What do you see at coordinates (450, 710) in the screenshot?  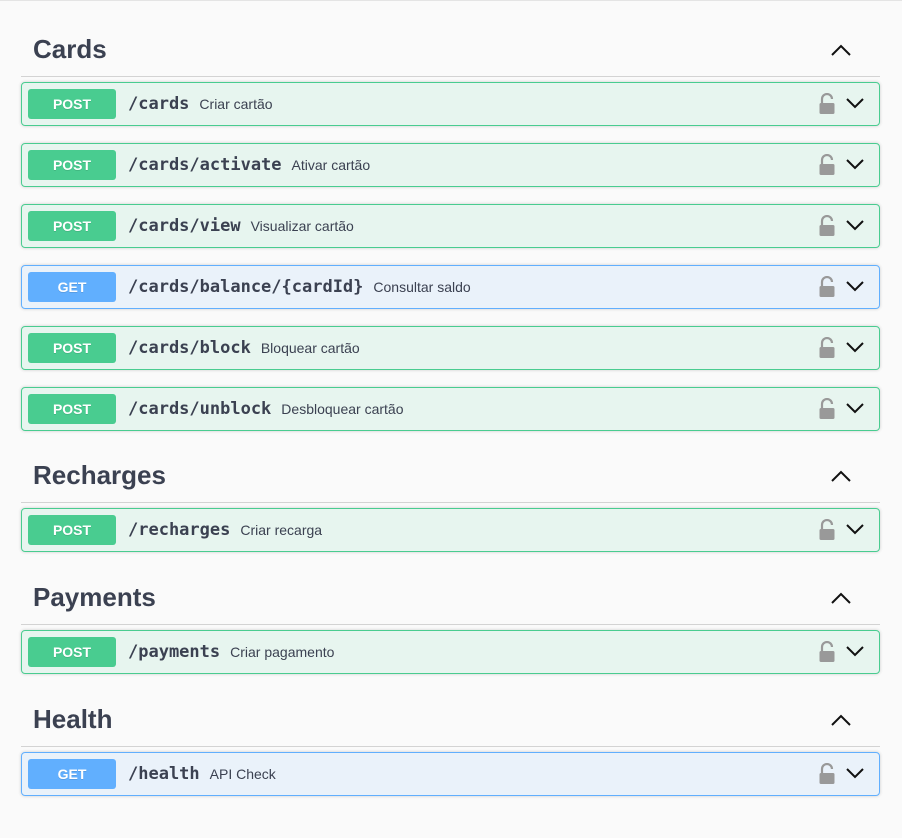 I see `section-header-health: Health` at bounding box center [450, 710].